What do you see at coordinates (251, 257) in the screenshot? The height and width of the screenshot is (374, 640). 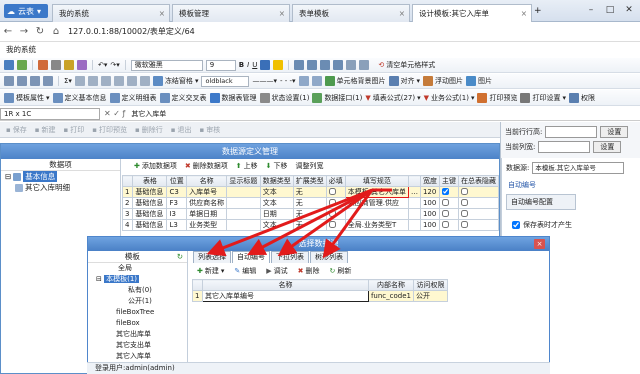 I see `tab-auto-number: 自动编号` at bounding box center [251, 257].